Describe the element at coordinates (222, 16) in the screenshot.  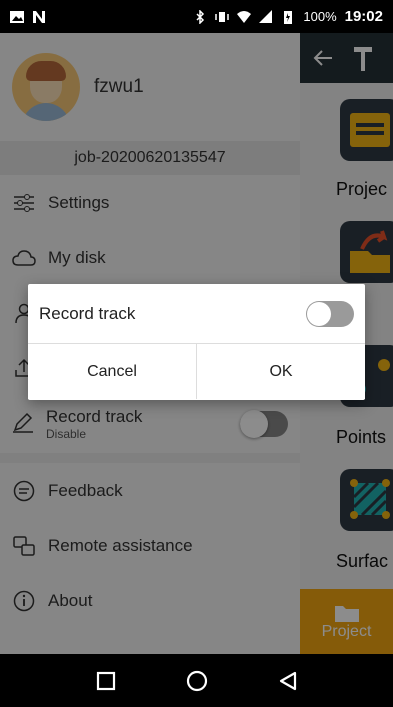
I see `vibrate-icon` at that location.